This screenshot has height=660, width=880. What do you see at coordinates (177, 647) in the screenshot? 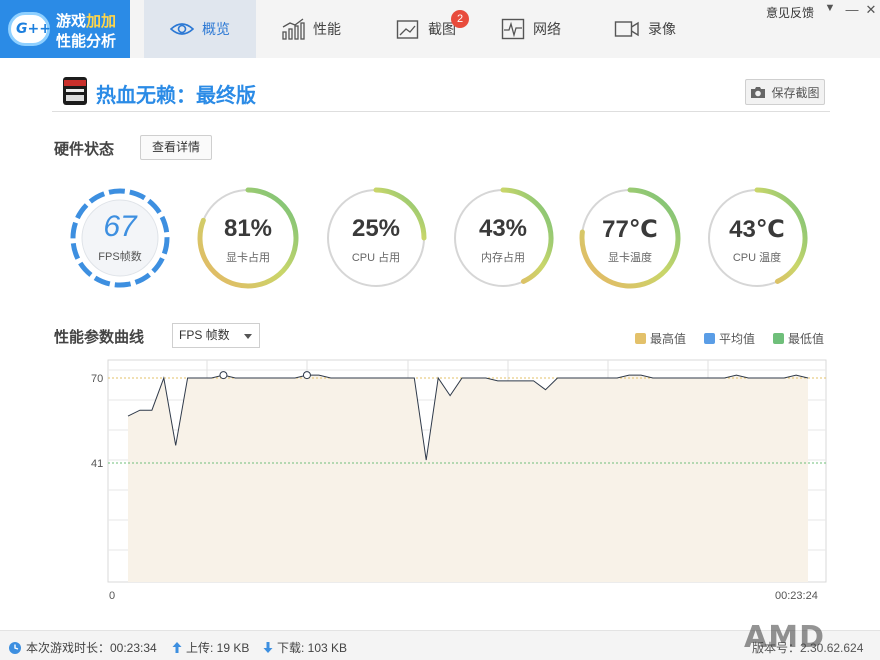
I see `arrow-up-icon` at bounding box center [177, 647].